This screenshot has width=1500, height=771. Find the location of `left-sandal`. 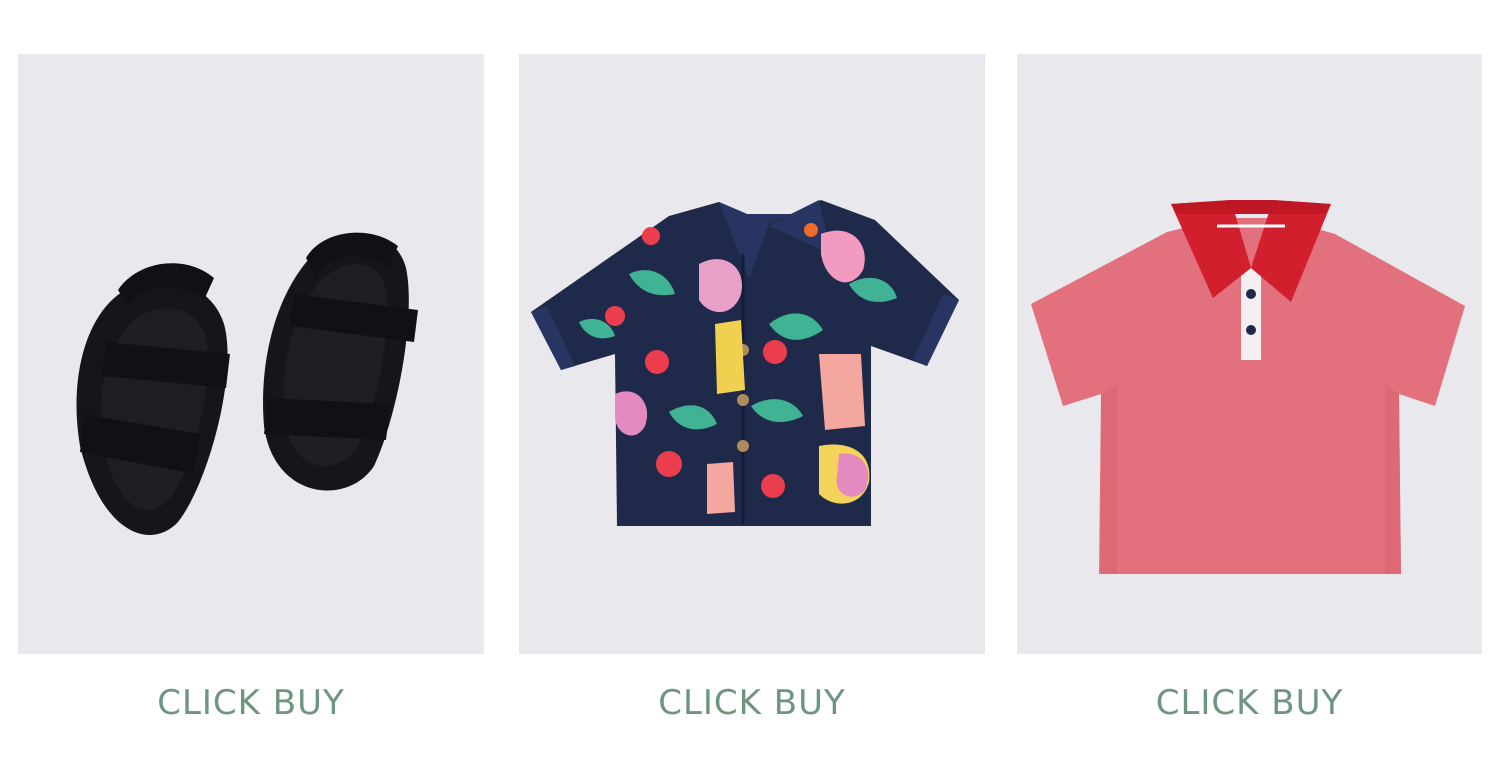

left-sandal is located at coordinates (153, 399).